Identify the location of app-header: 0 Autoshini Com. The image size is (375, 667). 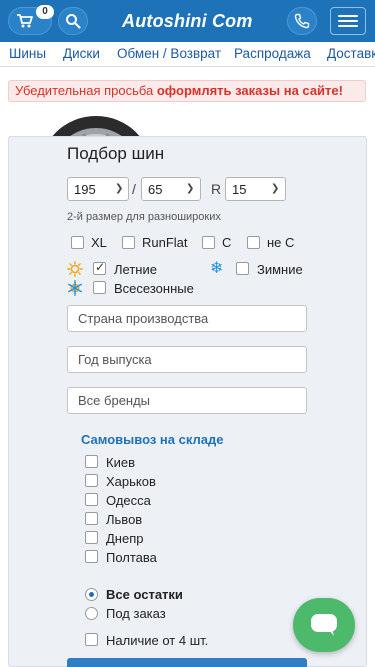
(187, 21).